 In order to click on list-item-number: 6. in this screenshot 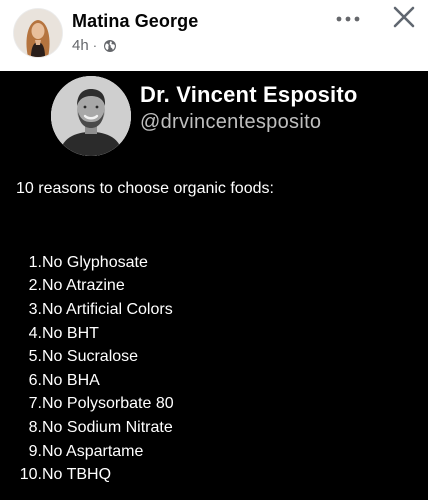, I will do `click(35, 380)`.